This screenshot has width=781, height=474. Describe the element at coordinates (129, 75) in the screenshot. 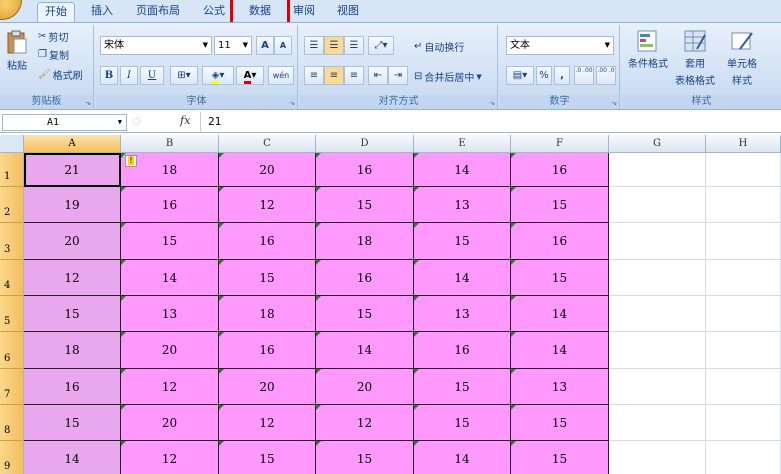

I see `italic-button: I` at that location.